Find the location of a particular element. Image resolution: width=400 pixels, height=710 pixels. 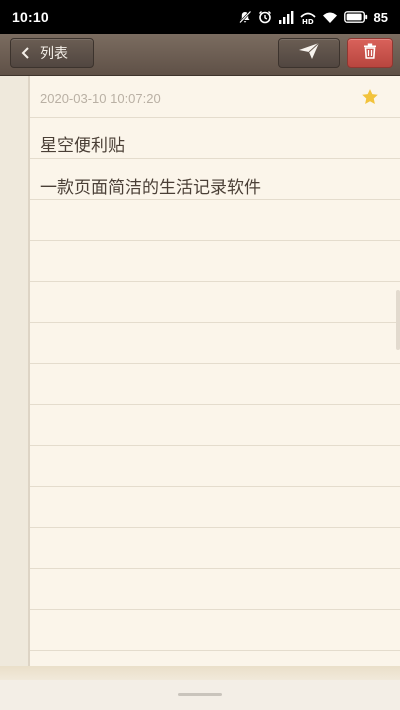

note-date: 2020-03-10 10:07:20 is located at coordinates (100, 98).